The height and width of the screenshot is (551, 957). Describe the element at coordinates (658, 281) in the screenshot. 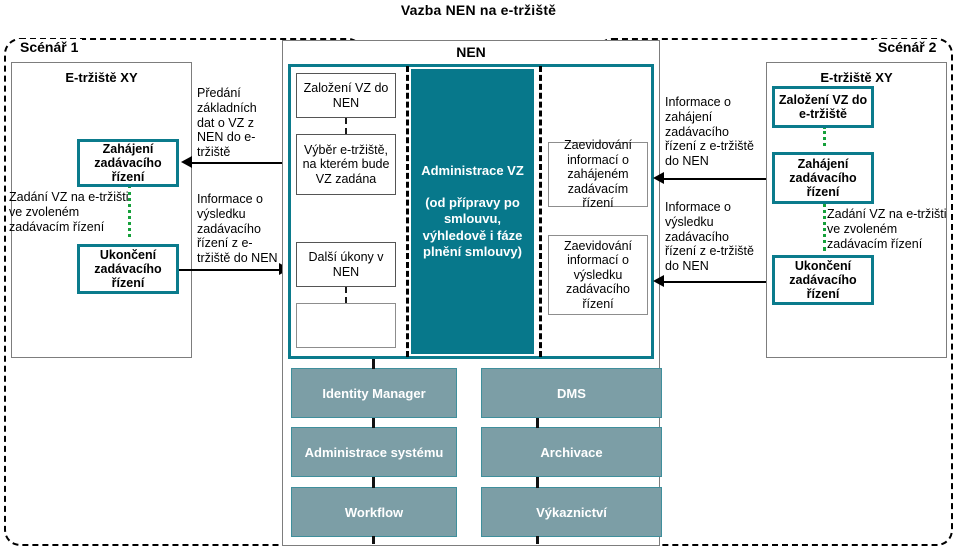

I see `flow-arrowhead-right-bottom` at that location.